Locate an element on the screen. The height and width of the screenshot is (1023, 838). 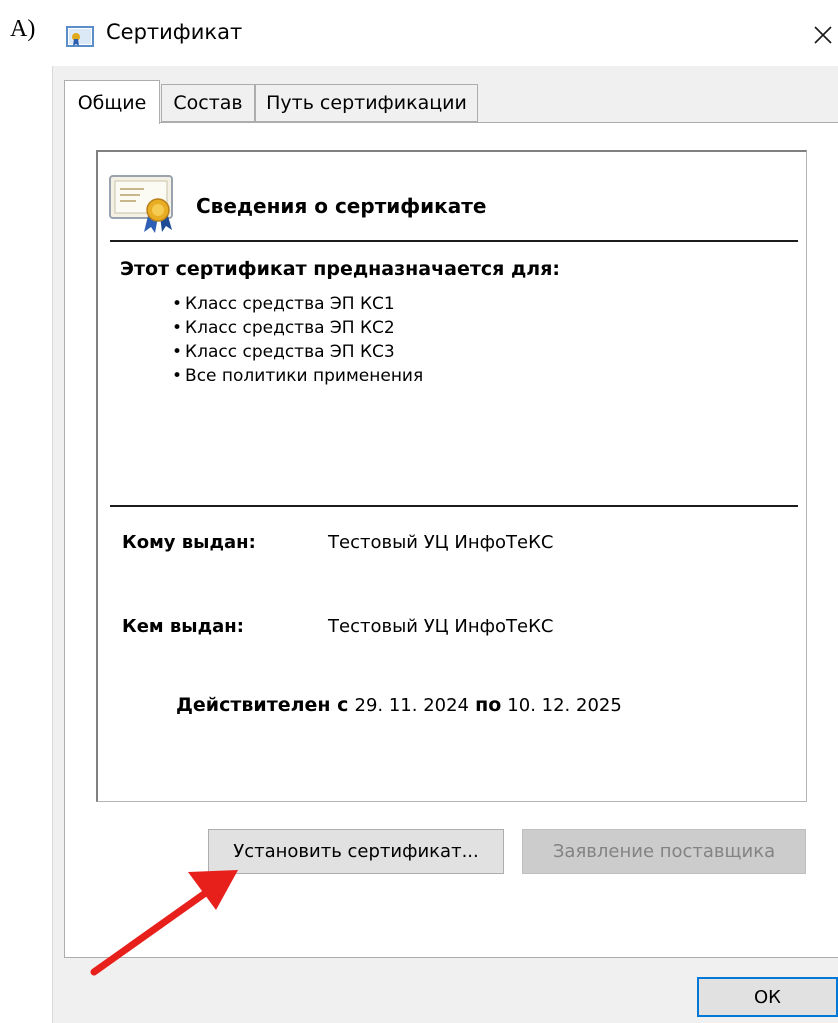
certificate-info-heading: Сведения о сертификате is located at coordinates (341, 206).